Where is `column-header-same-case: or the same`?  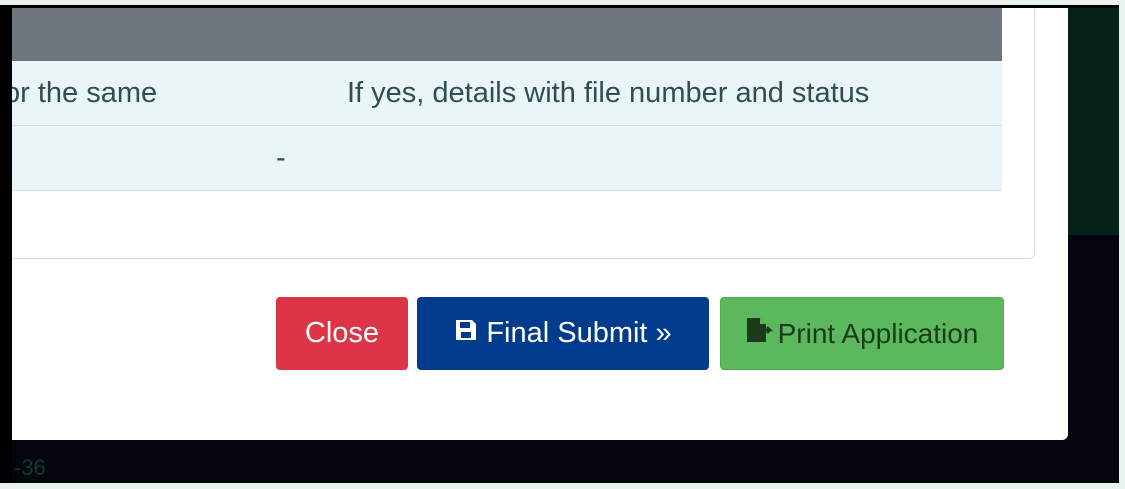
column-header-same-case: or the same is located at coordinates (85, 93).